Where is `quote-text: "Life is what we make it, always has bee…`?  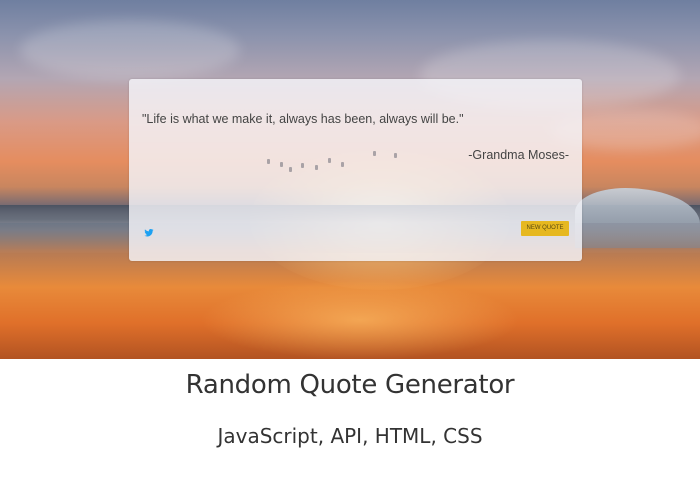 quote-text: "Life is what we make it, always has bee… is located at coordinates (303, 119).